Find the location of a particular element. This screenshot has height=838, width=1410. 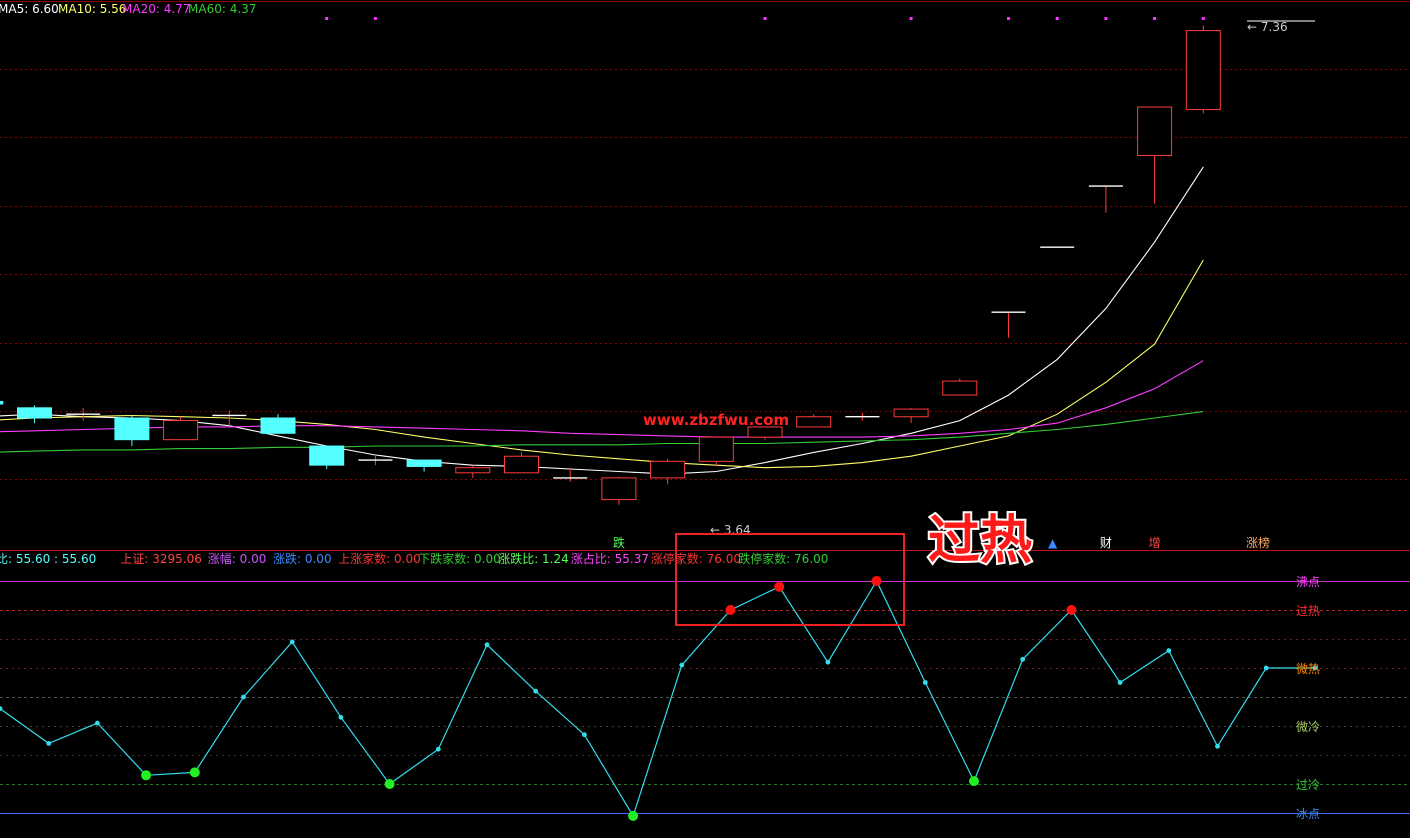

indicator-legend-item: 下跌家数: 0.00 is located at coordinates (459, 558).